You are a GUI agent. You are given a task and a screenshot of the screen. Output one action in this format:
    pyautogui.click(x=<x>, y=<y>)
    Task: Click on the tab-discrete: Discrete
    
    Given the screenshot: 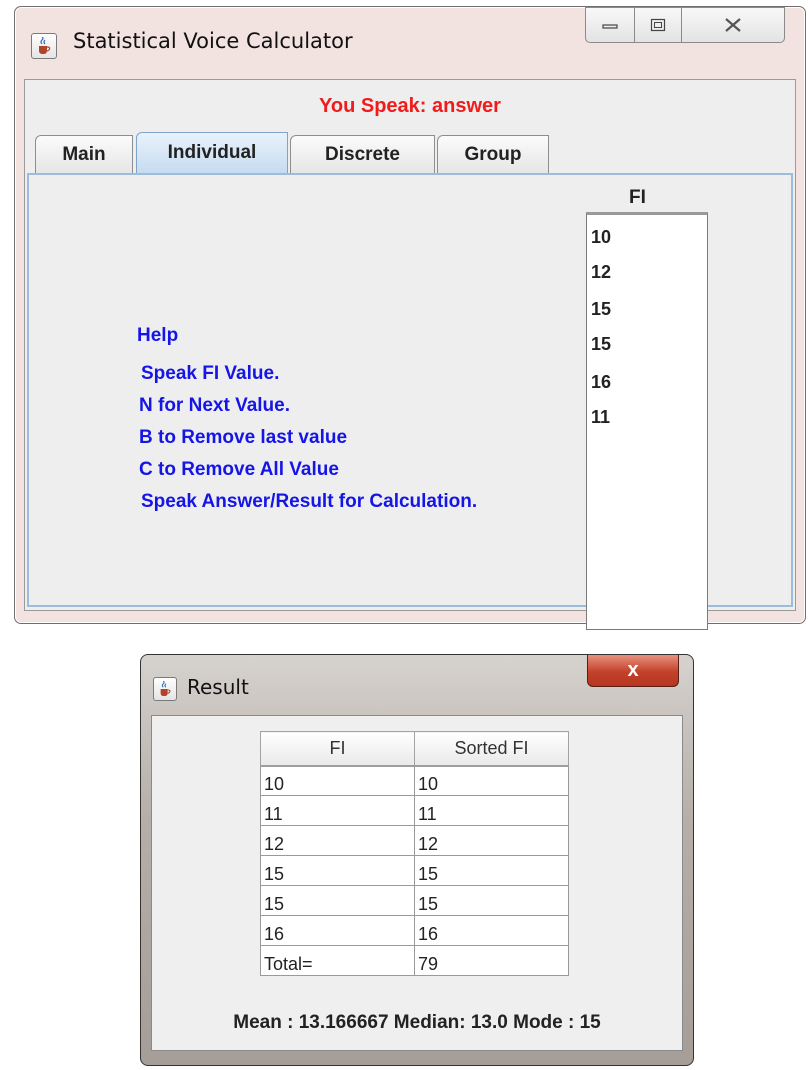 What is the action you would take?
    pyautogui.click(x=362, y=154)
    